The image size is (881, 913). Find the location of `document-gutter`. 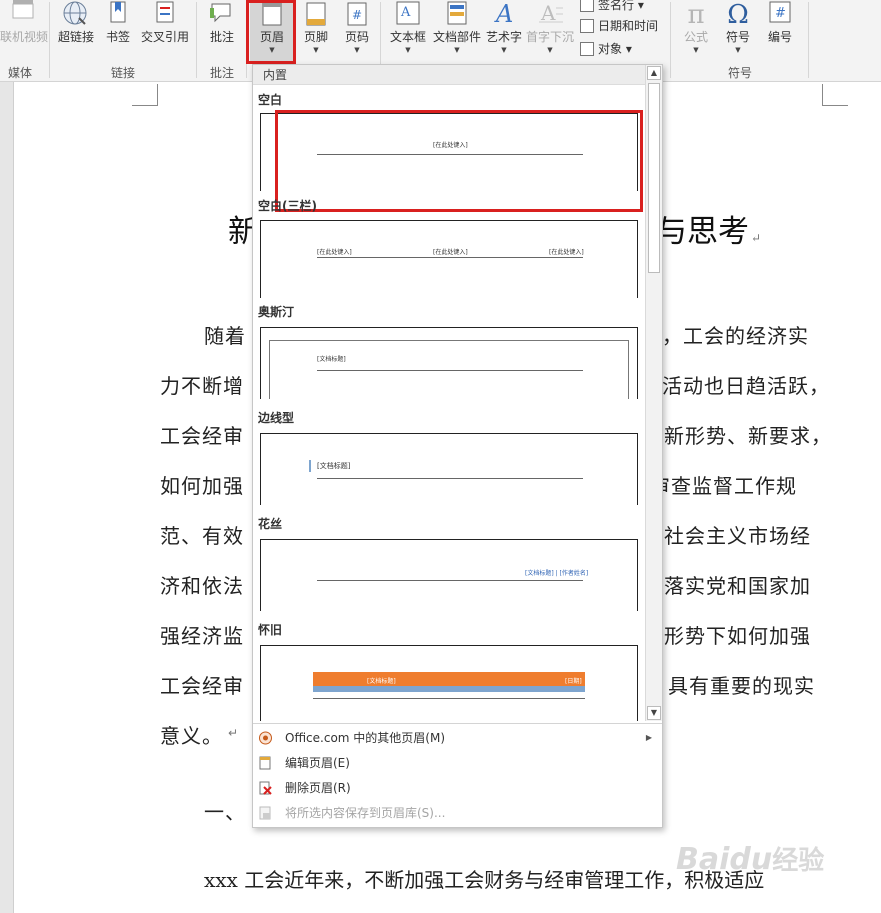

document-gutter is located at coordinates (7, 497).